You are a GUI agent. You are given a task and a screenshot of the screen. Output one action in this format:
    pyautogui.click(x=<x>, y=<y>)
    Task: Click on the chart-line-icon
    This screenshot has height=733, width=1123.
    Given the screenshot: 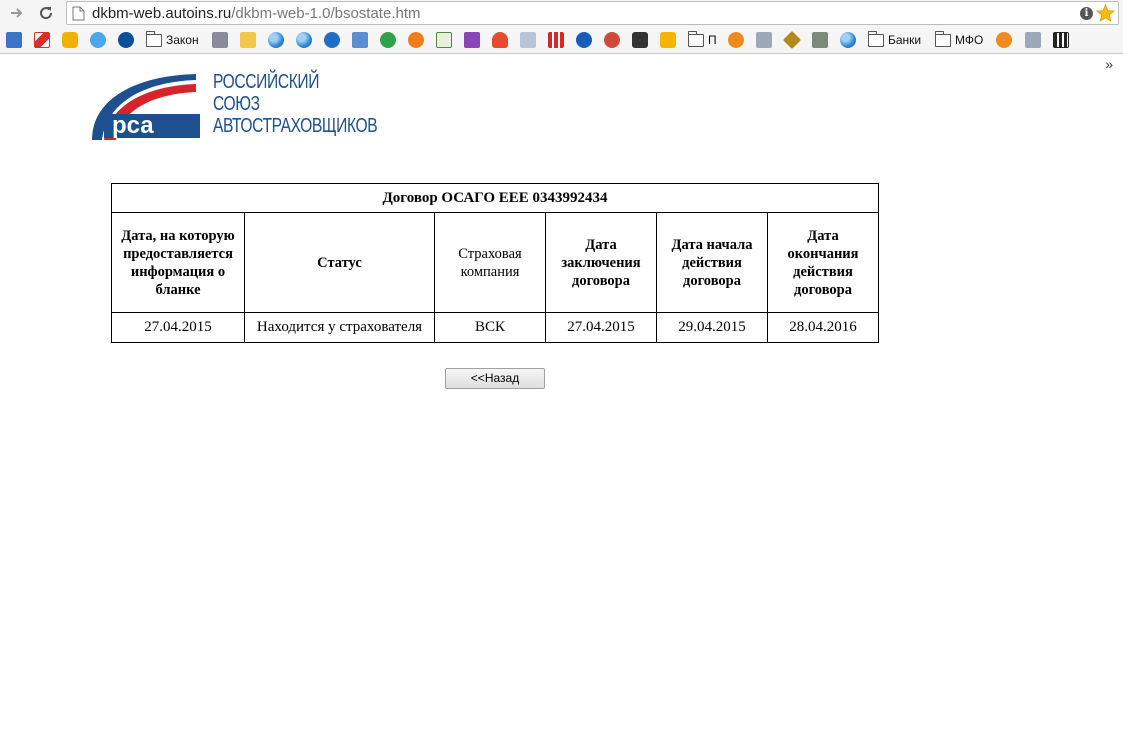 What is the action you would take?
    pyautogui.click(x=444, y=40)
    